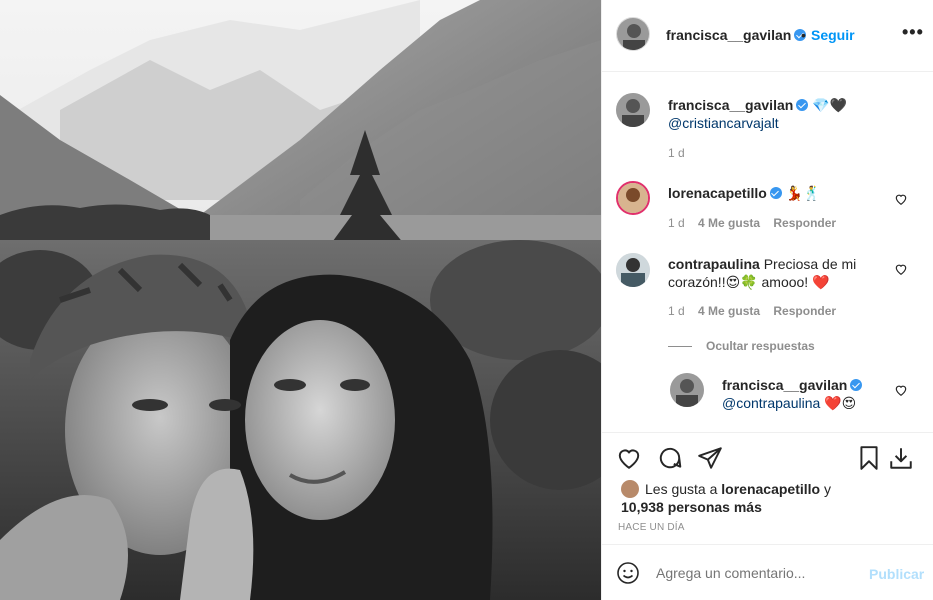  Describe the element at coordinates (793, 114) in the screenshot. I see `caption-text: francisca__gavilan 💎🖤 @cristiancarvajalt` at that location.